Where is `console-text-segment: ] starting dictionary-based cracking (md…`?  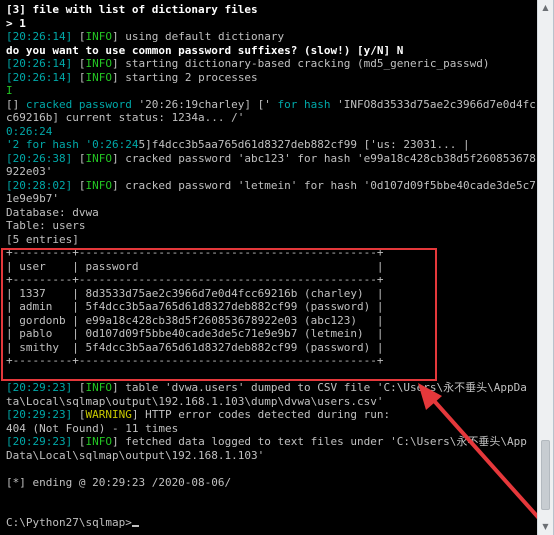 console-text-segment: ] starting dictionary-based cracking (md… is located at coordinates (300, 63).